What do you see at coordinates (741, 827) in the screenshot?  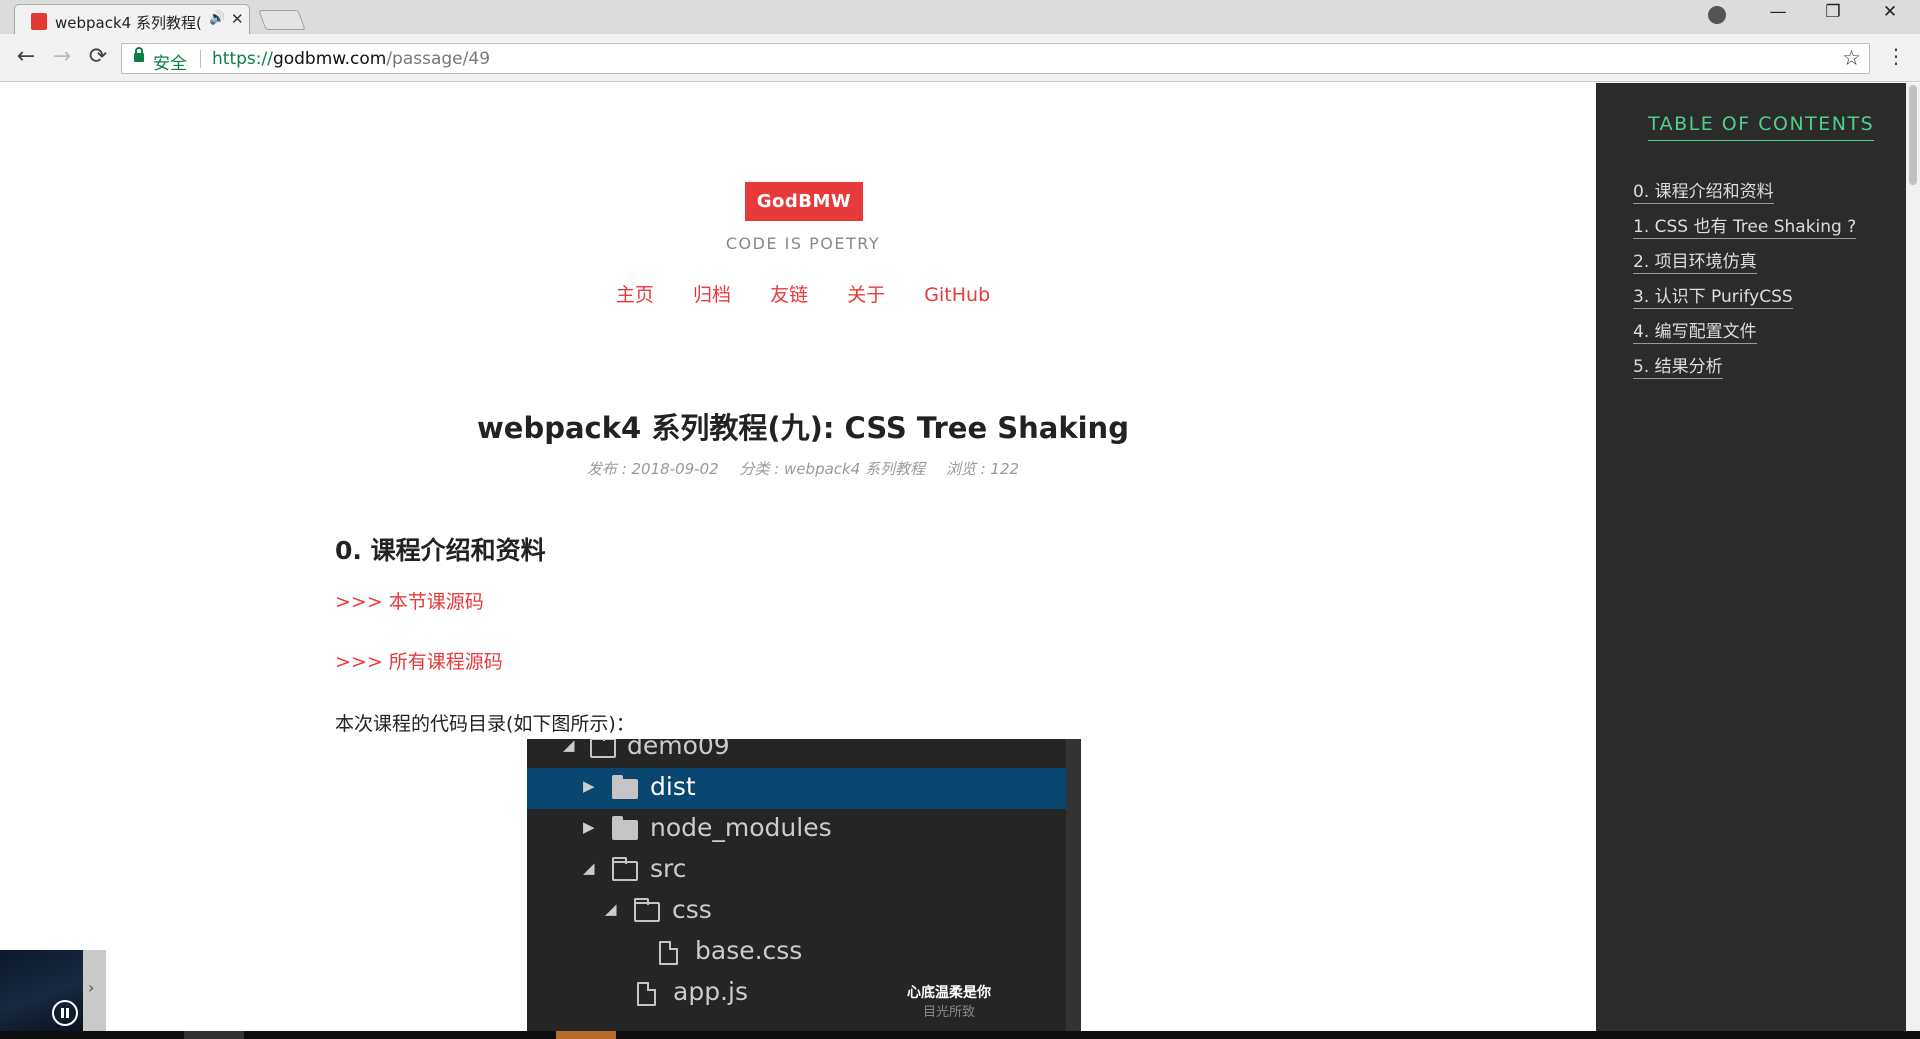 I see `tree-label: node_modules` at bounding box center [741, 827].